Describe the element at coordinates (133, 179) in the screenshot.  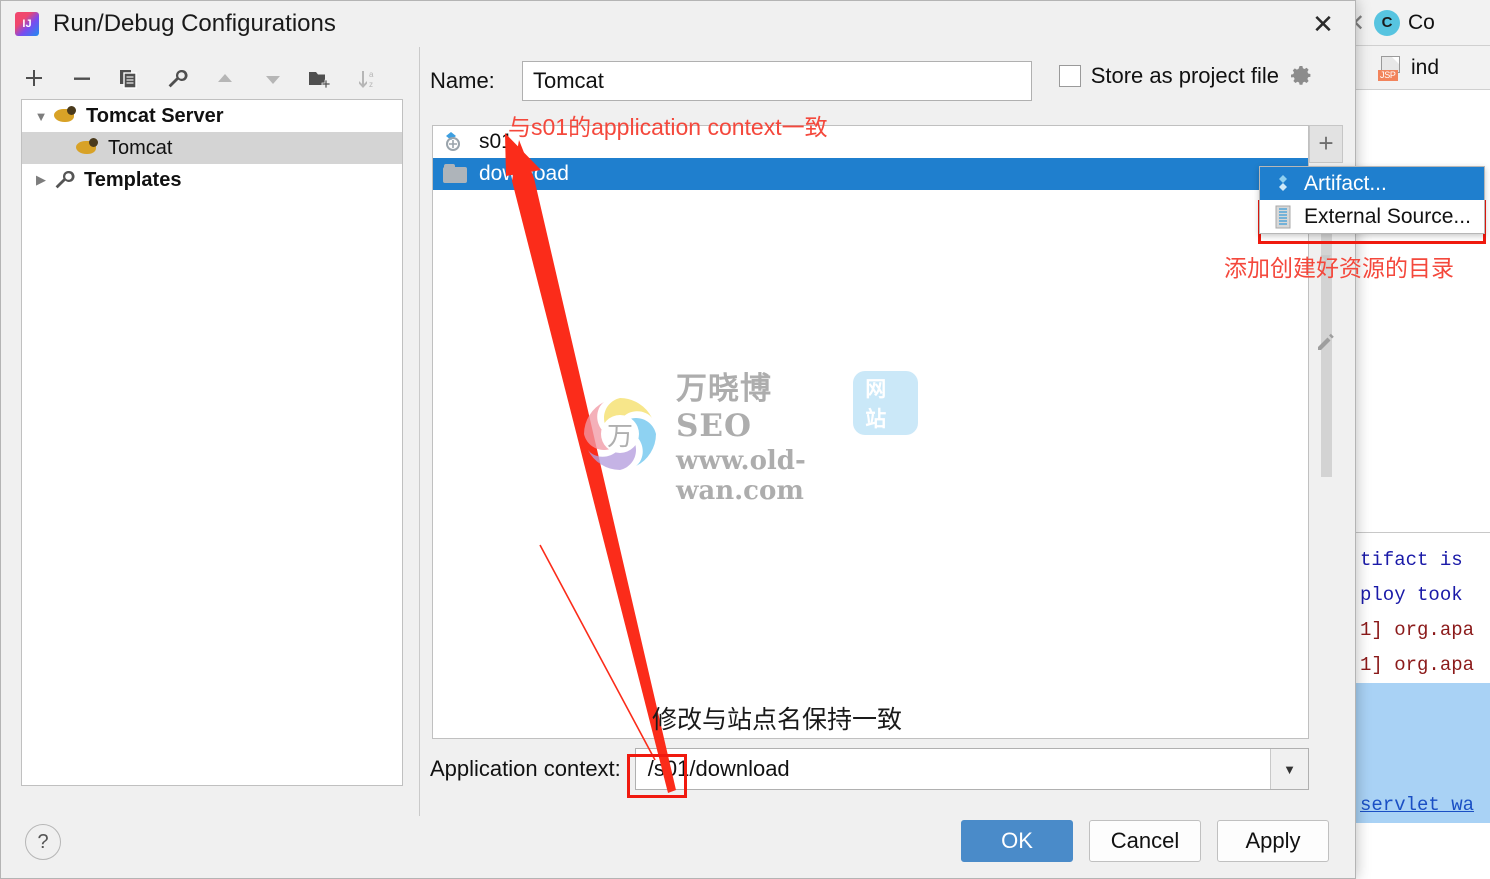
I see `tree-item-label: Templates` at that location.